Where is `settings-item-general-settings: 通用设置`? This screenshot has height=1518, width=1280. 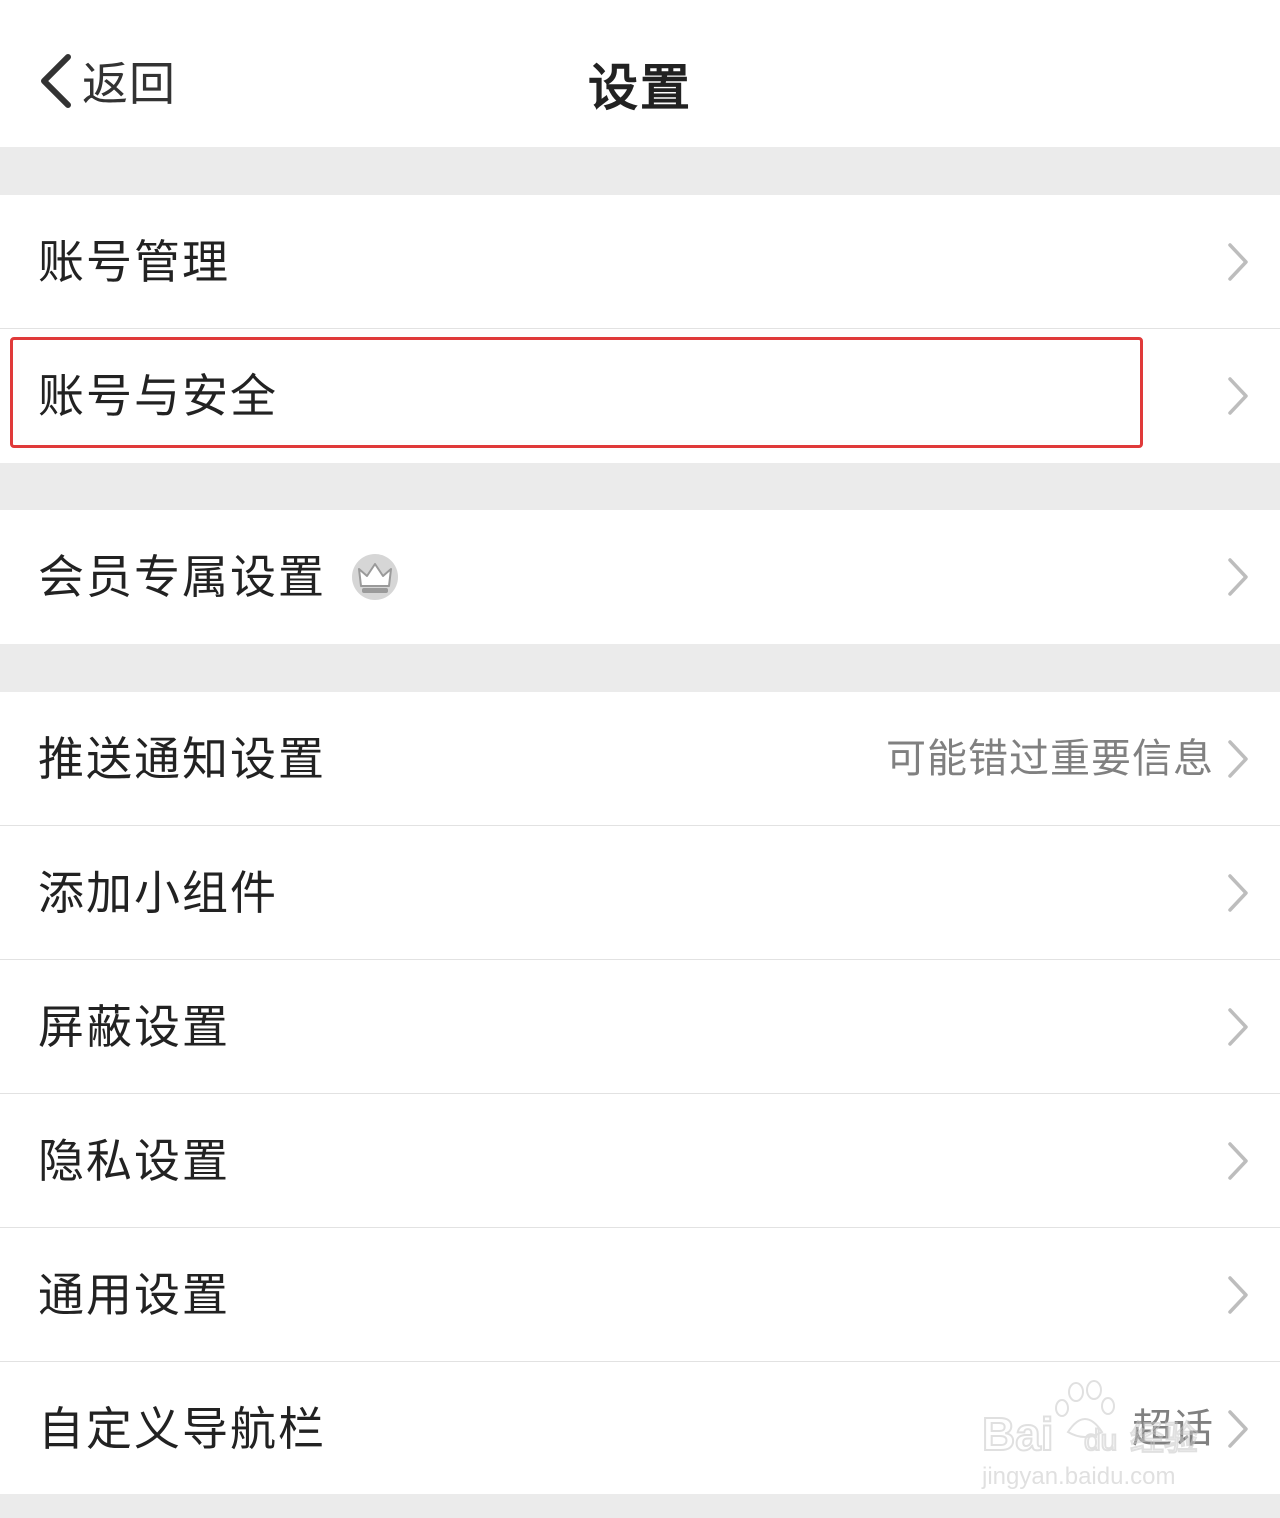 settings-item-general-settings: 通用设置 is located at coordinates (640, 1295).